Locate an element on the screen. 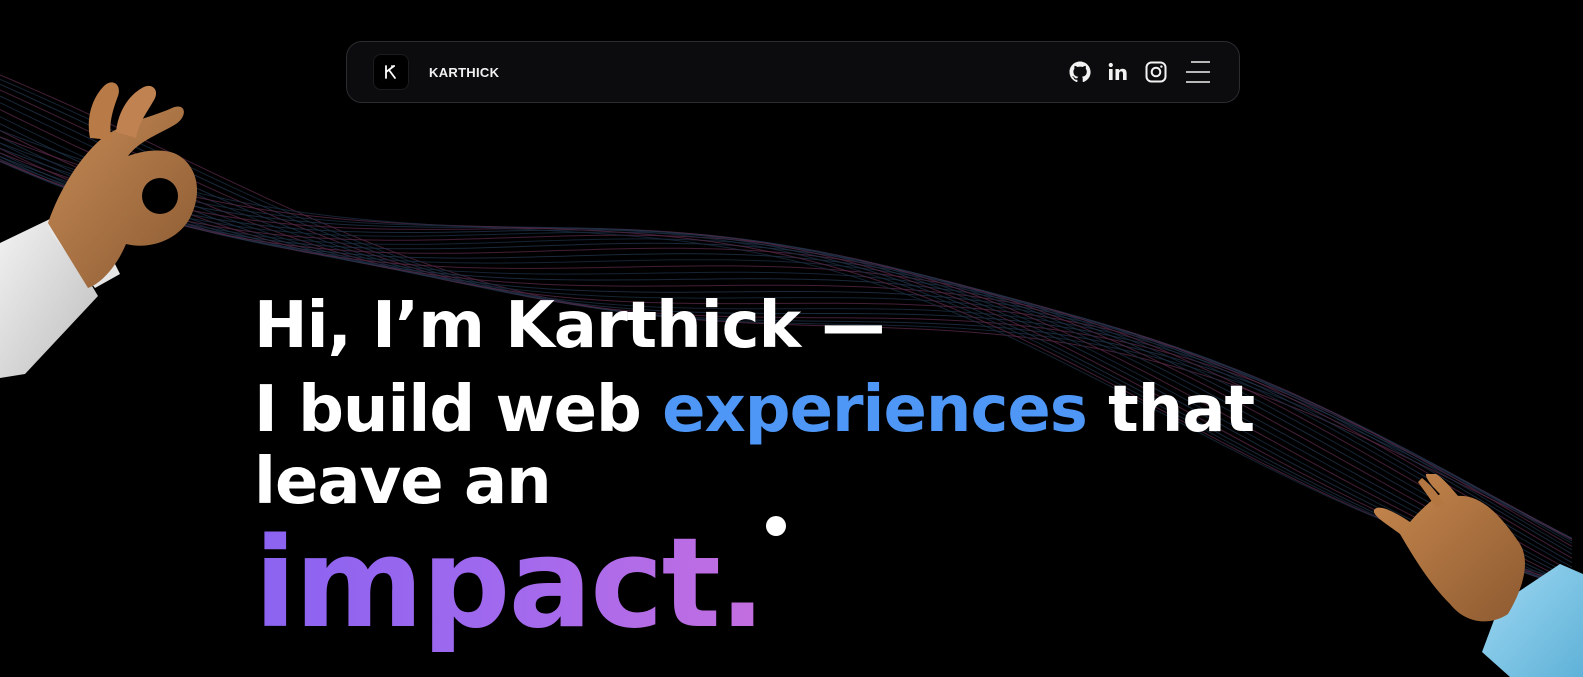  linkedin-icon is located at coordinates (1117, 71).